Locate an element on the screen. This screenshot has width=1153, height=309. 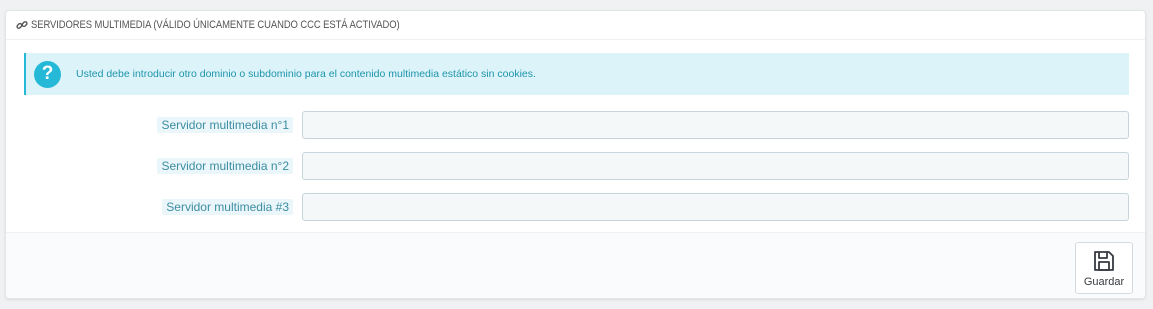
form-row-media-server-3: Servidor multimedia #3 is located at coordinates (575, 207).